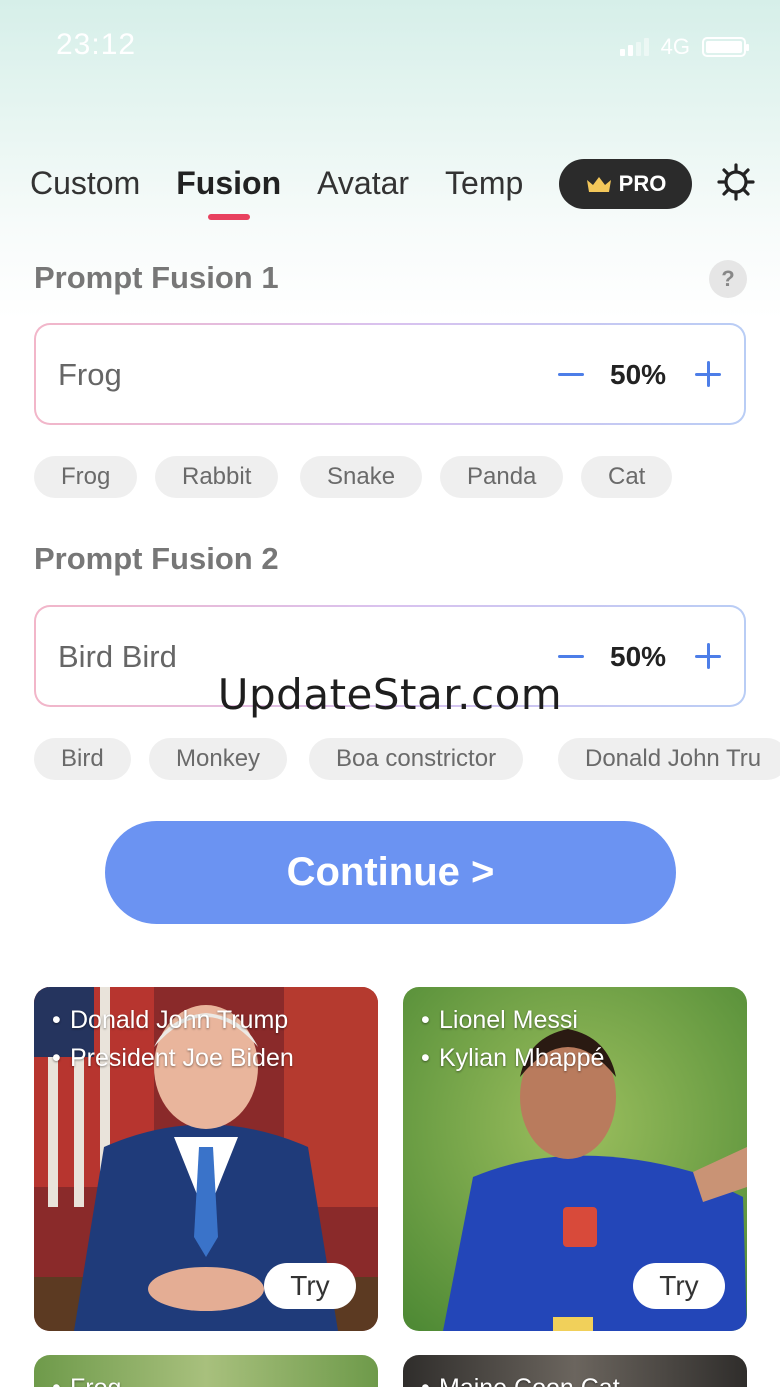  I want to click on fusion2-decrease-icon, so click(571, 656).